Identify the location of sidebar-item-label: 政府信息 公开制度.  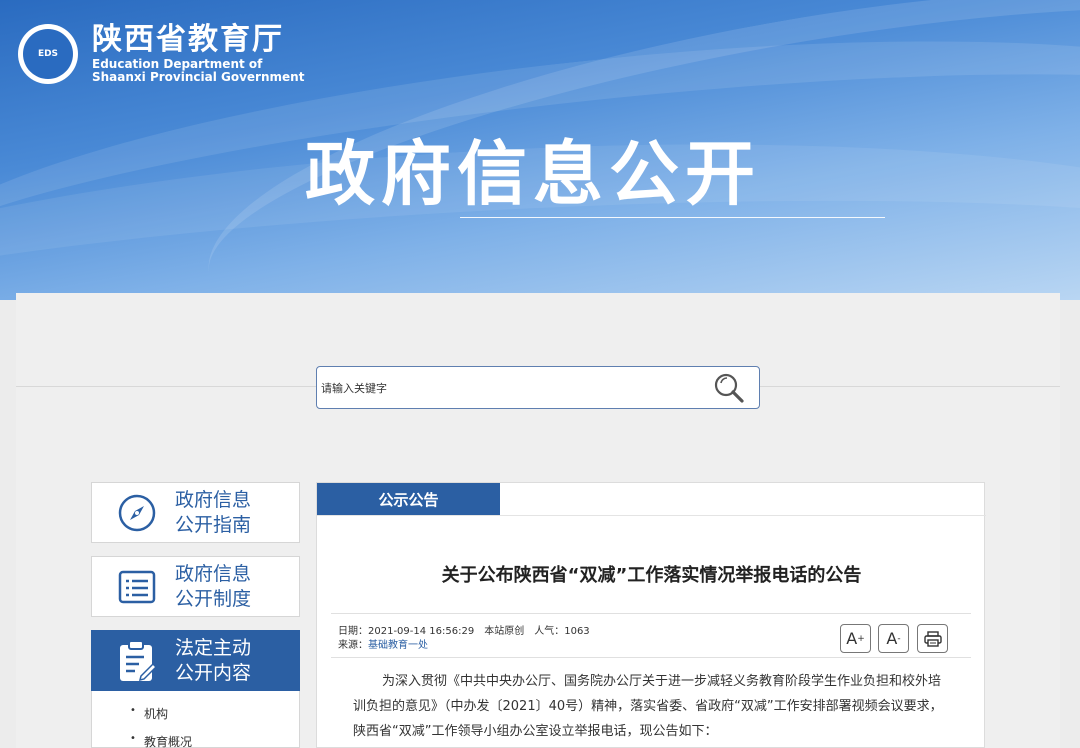
(213, 586).